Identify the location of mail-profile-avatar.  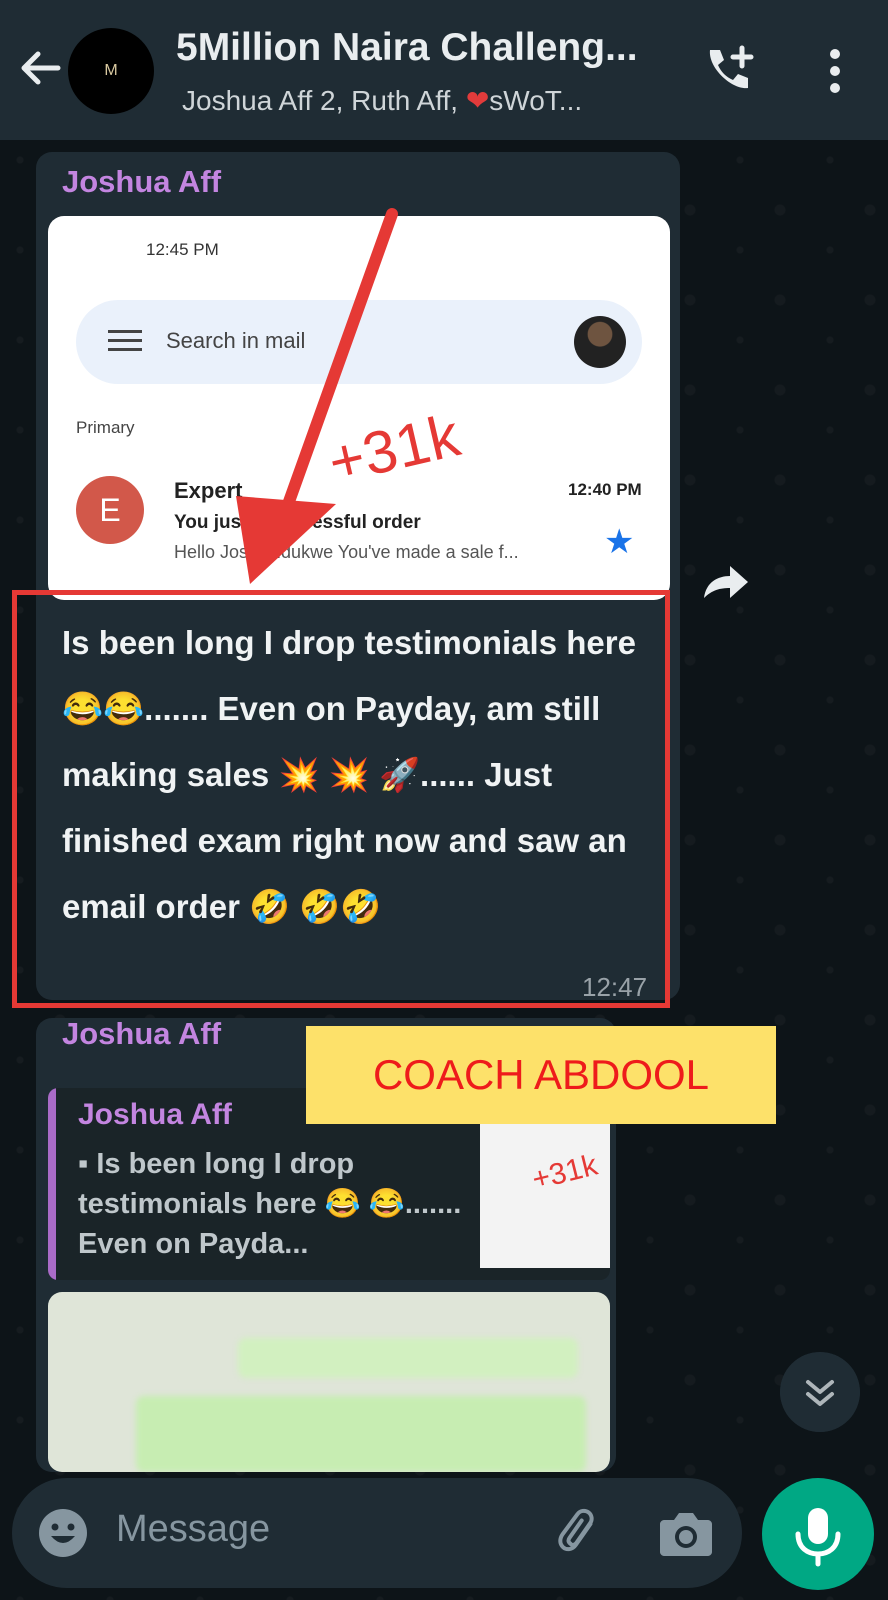
(600, 342).